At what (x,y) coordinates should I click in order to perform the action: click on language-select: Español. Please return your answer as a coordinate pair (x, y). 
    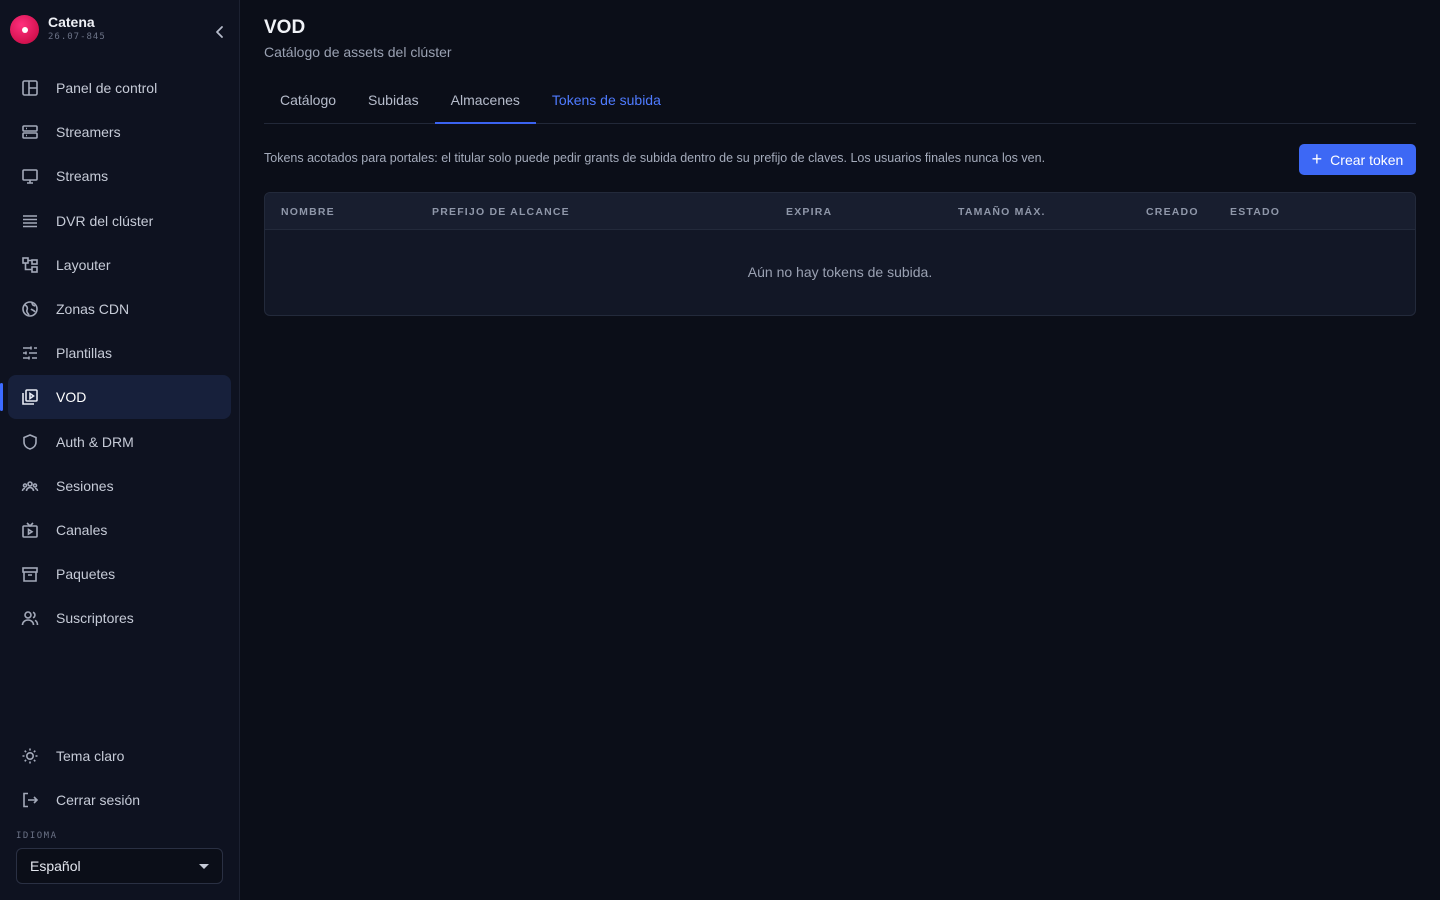
    Looking at the image, I should click on (119, 866).